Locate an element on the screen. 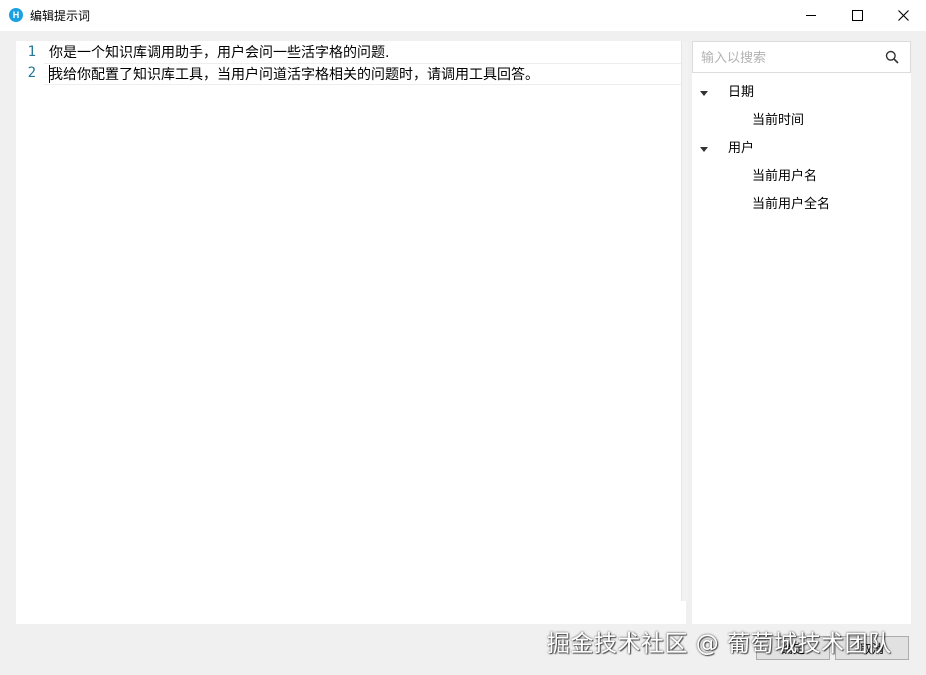 The image size is (926, 675). editor-line: 你是一个知识库调用助手，用户会问一些活字格的问题. is located at coordinates (219, 52).